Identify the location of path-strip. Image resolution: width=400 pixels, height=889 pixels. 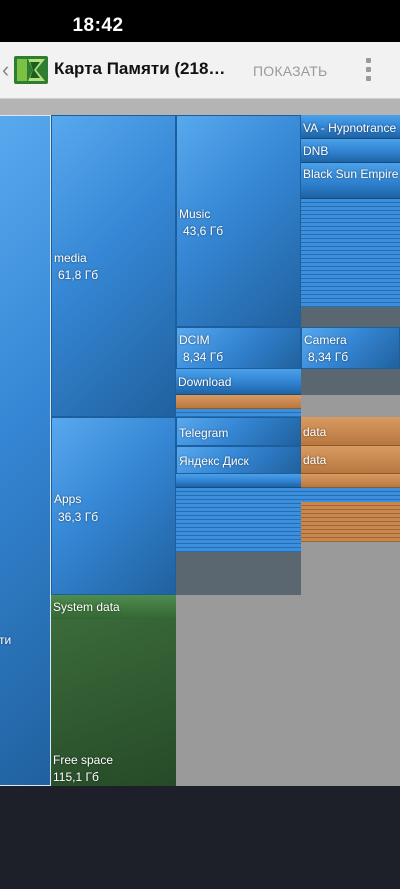
(200, 107).